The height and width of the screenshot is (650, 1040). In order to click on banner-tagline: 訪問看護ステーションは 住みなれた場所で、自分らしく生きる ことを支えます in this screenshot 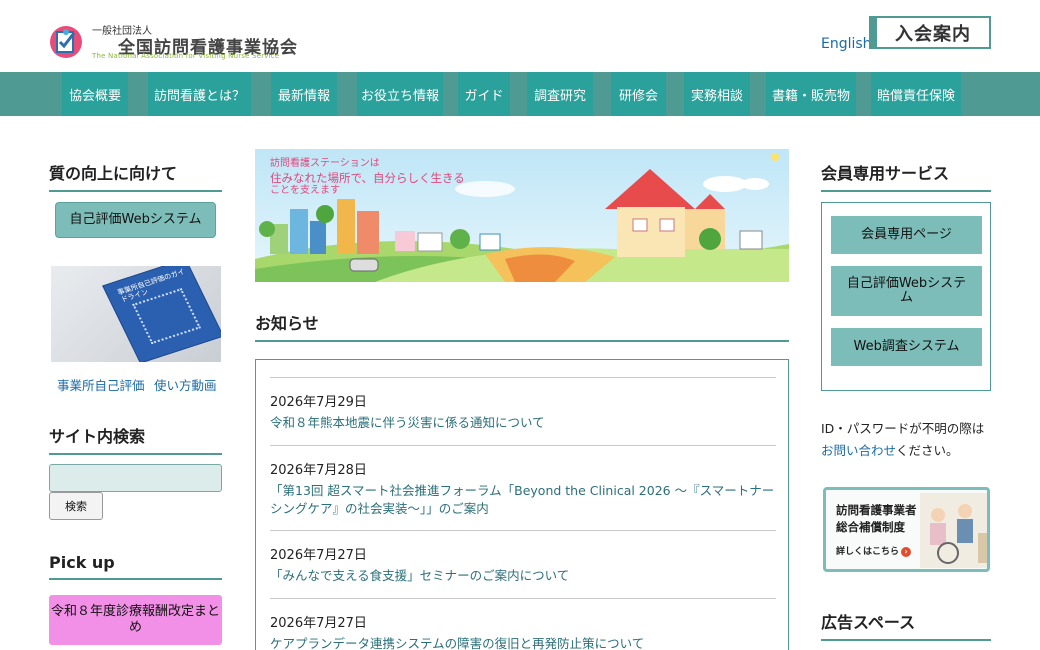, I will do `click(367, 177)`.